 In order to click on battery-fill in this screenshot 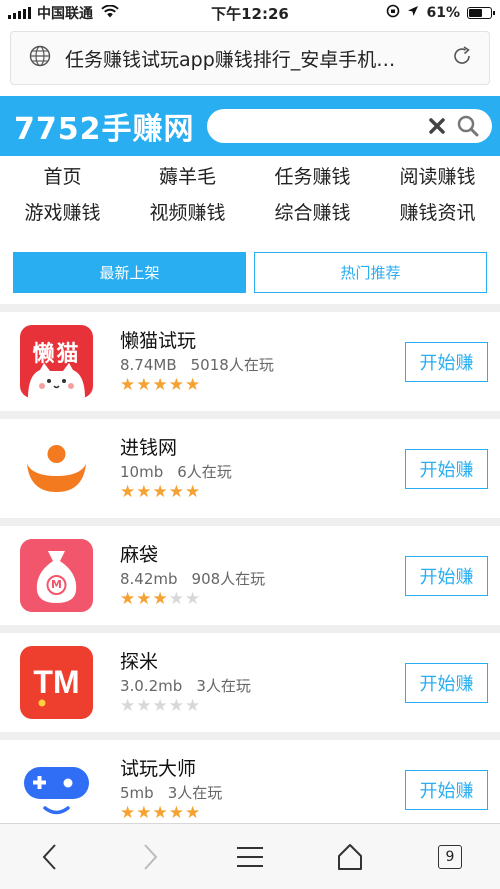, I will do `click(475, 13)`.